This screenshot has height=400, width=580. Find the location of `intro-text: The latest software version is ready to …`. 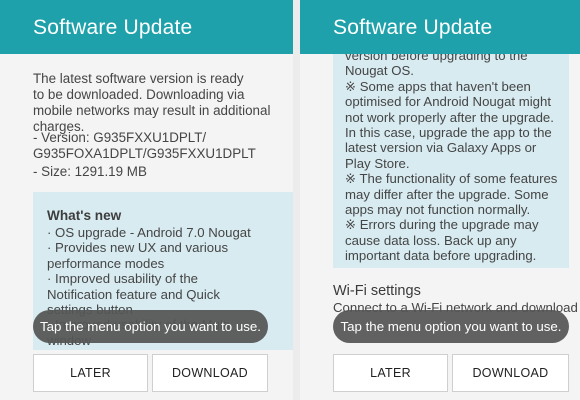

intro-text: The latest software version is ready to … is located at coordinates (156, 103).